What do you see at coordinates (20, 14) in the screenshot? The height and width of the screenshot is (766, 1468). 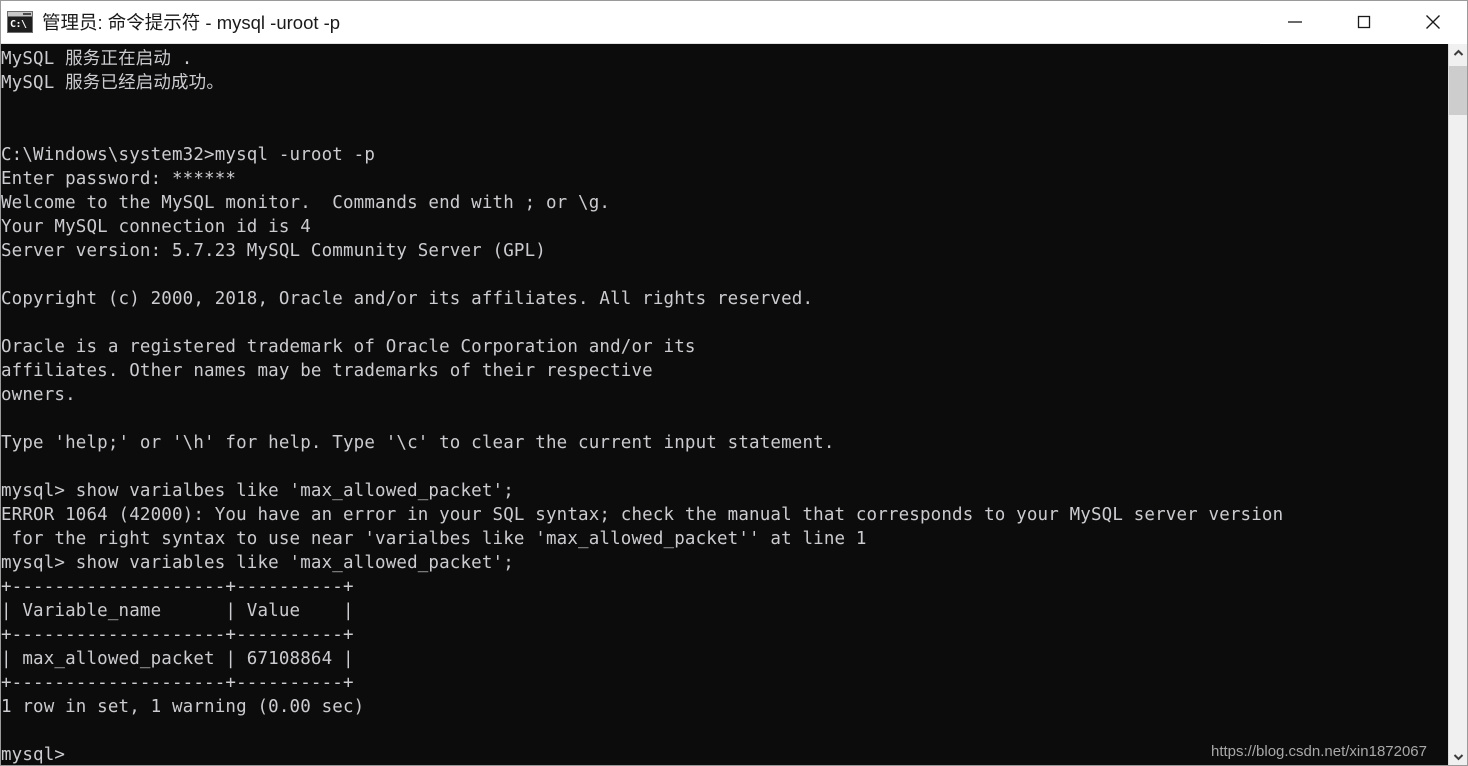 I see `cmd-icon-titlebar` at bounding box center [20, 14].